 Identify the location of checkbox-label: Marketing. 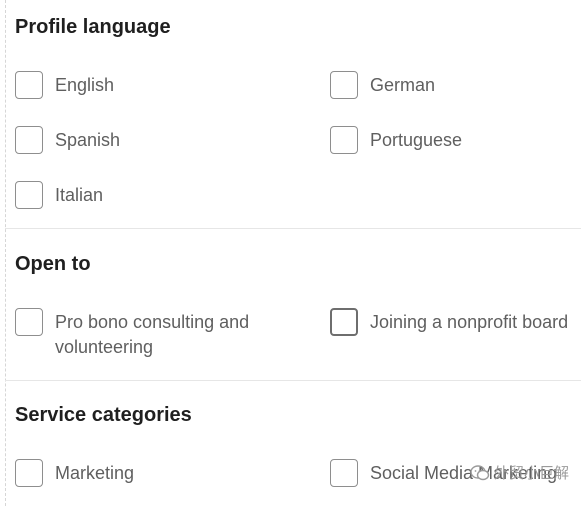
(95, 473).